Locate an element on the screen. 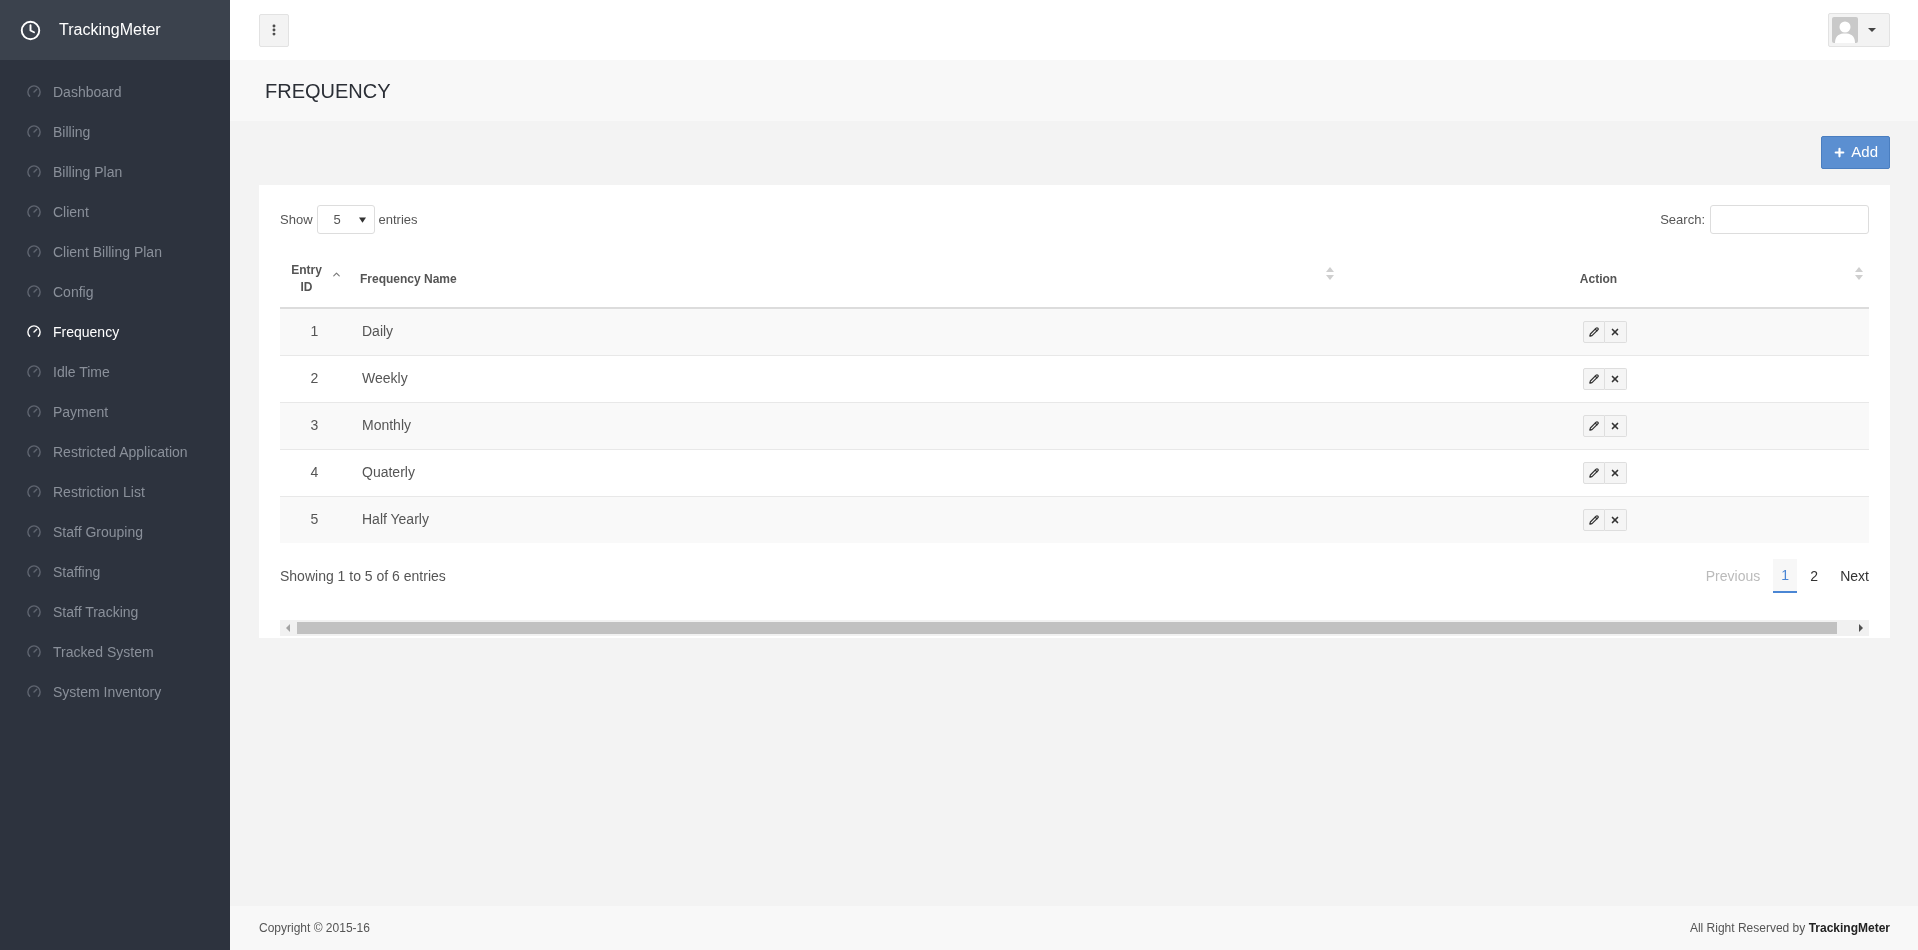 This screenshot has height=950, width=1918. sidebar-item: Client Billing Plan is located at coordinates (115, 252).